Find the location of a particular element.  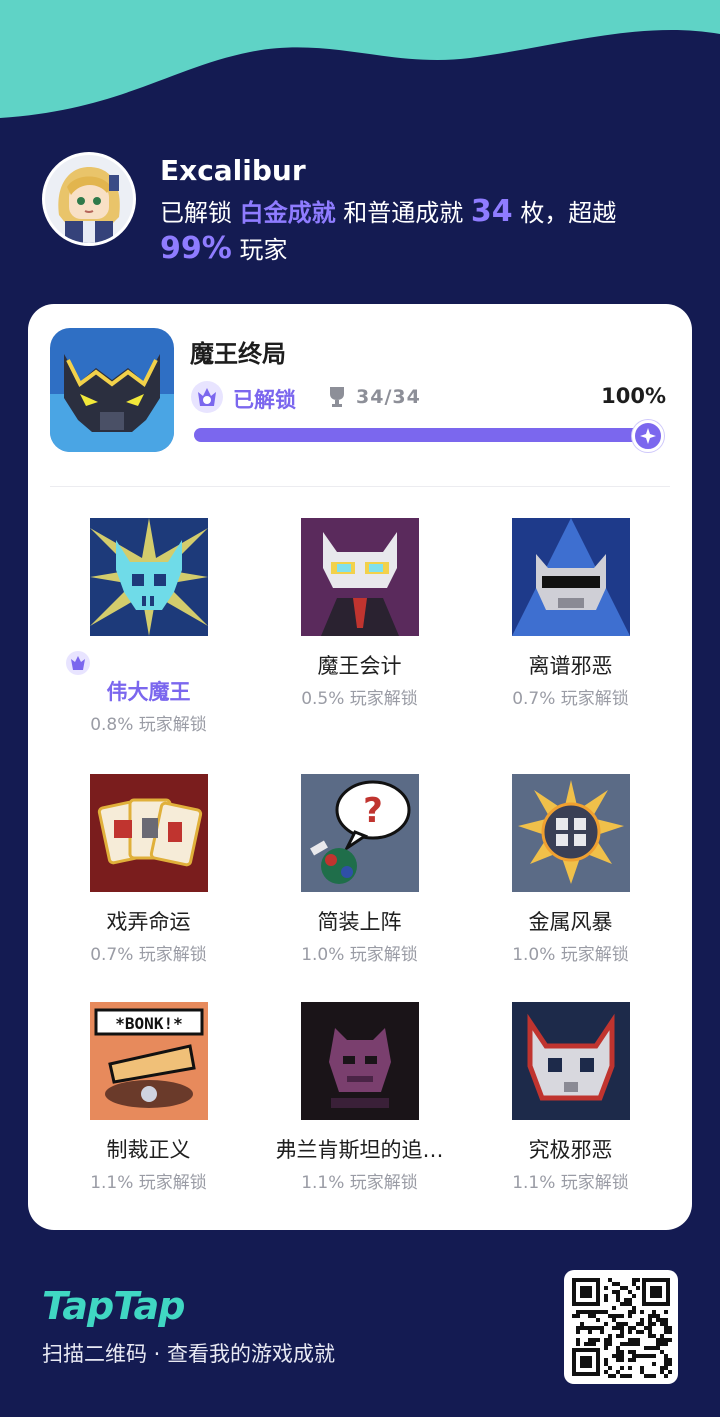

taptap-logo: TapTap is located at coordinates (114, 1306).